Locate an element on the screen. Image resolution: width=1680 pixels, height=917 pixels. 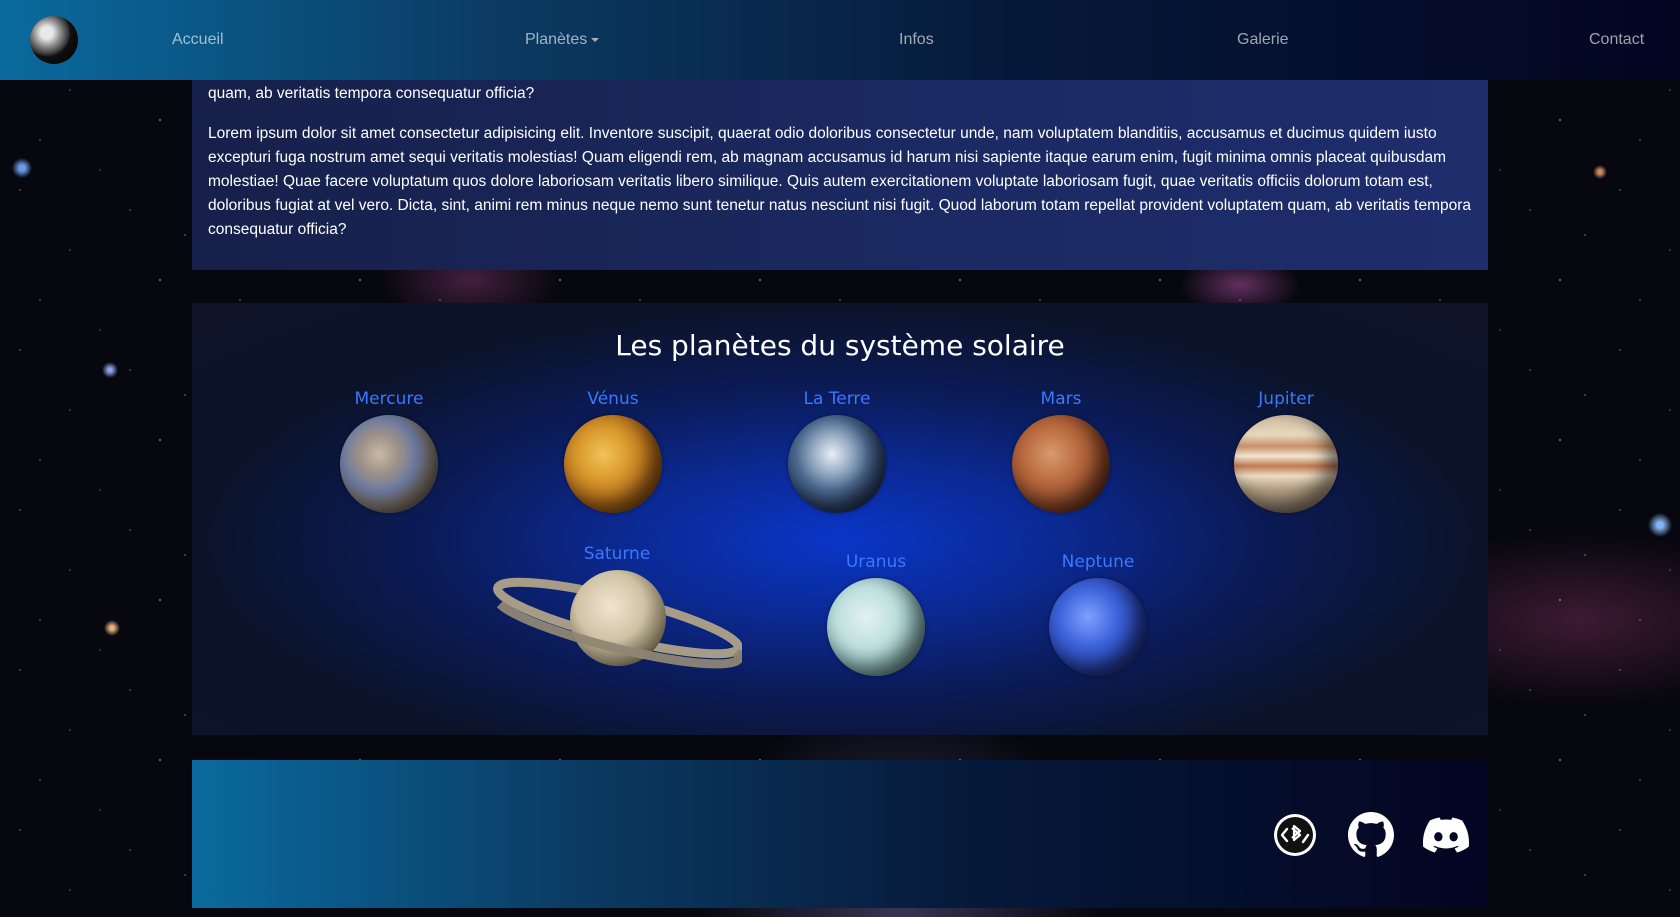
planet-card-venus: Vénus is located at coordinates (613, 451).